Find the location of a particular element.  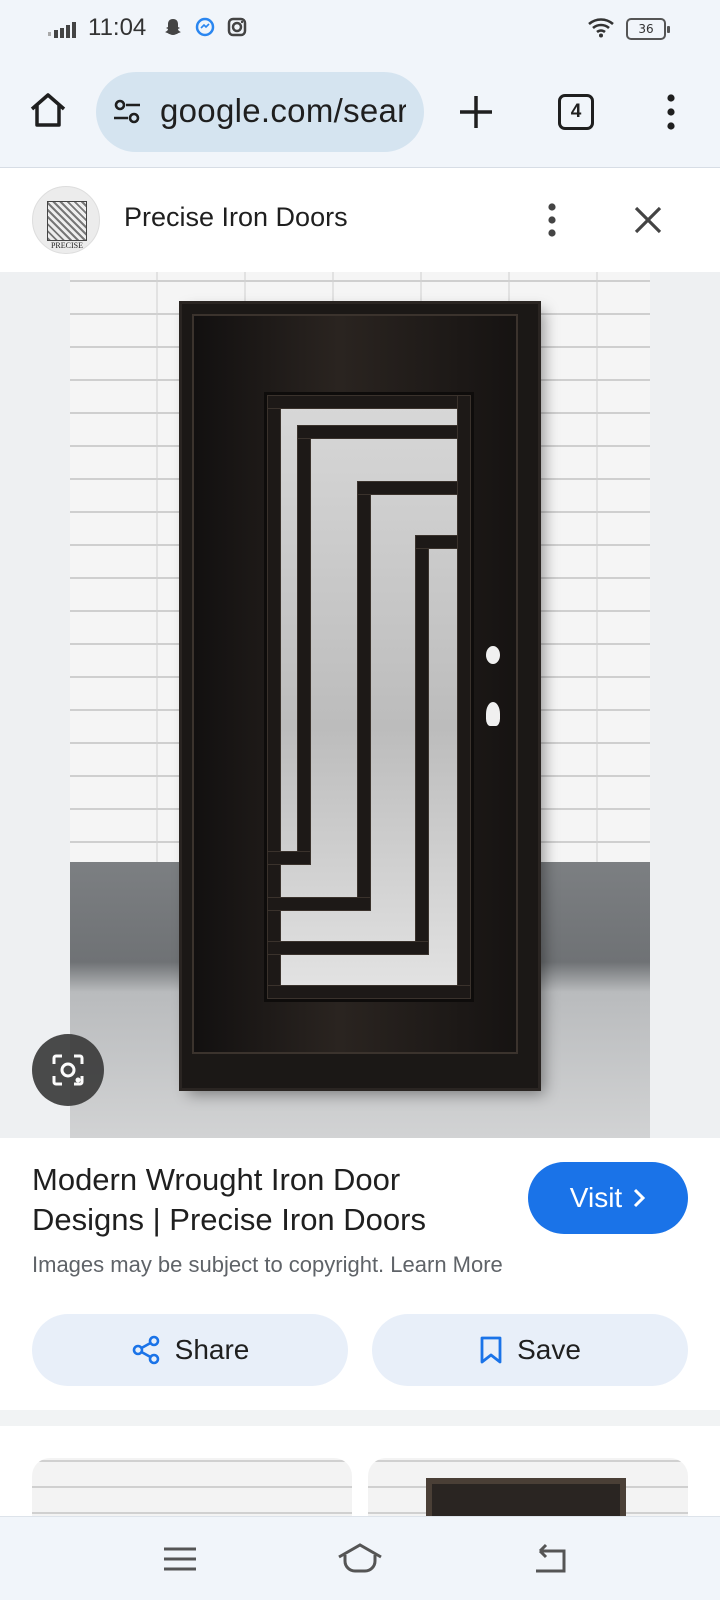

messenger-icon is located at coordinates (205, 27).